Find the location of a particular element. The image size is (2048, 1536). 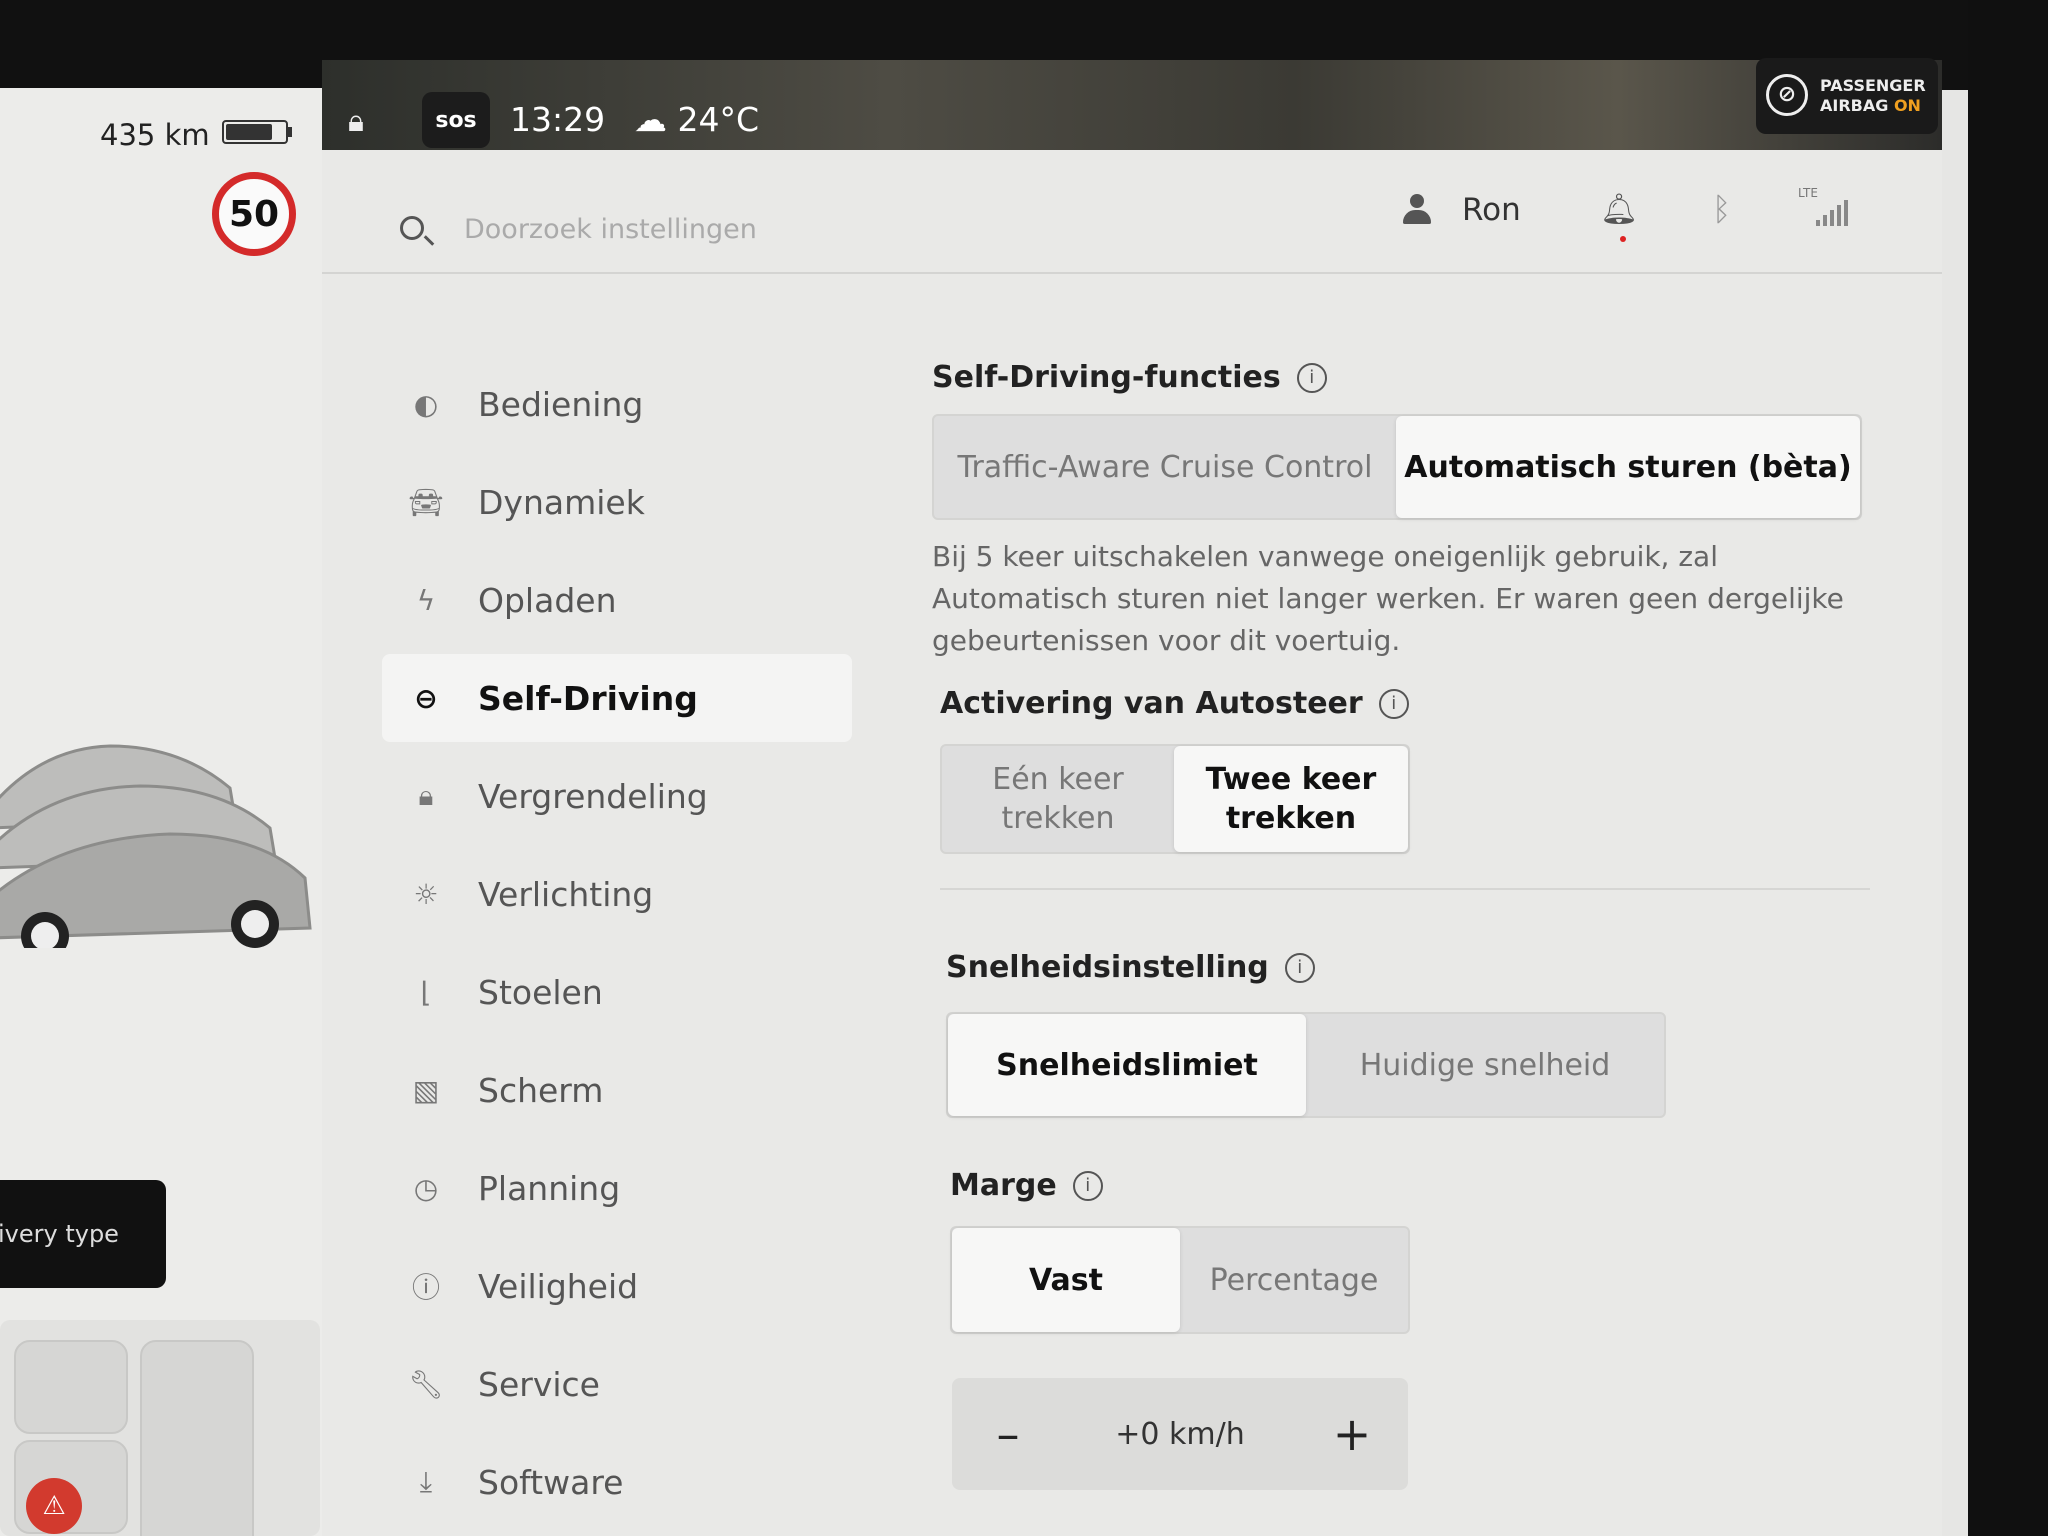

speed-offset-stepper: – +0 km/h + is located at coordinates (1180, 1434).